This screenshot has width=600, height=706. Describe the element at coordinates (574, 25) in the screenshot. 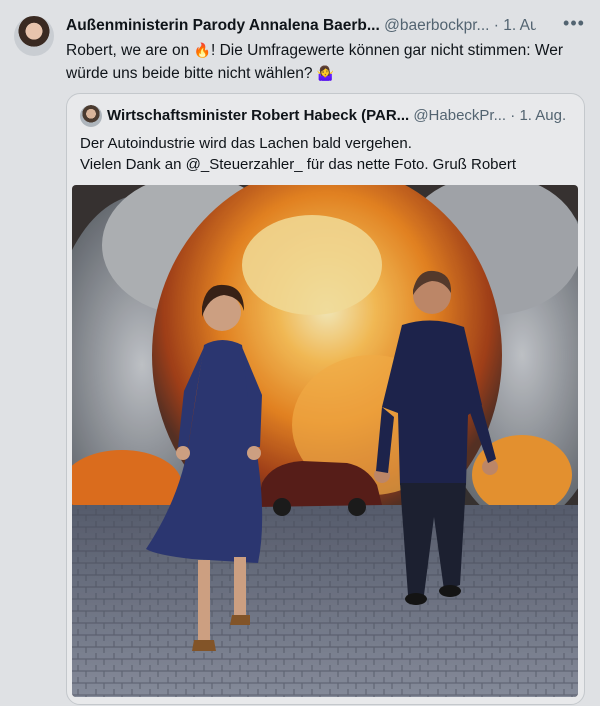

I see `more-options-icon: •••` at that location.